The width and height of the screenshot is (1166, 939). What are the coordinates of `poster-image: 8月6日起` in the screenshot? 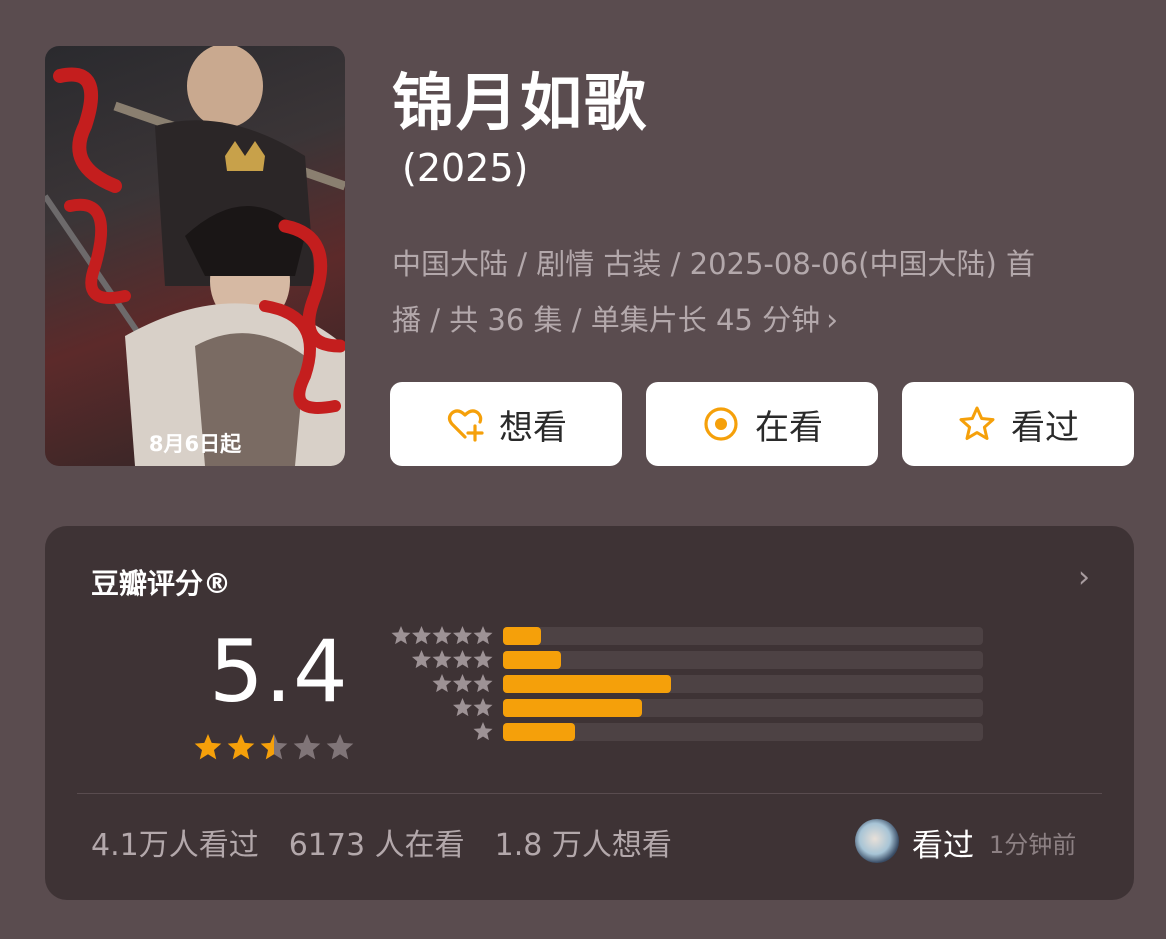 It's located at (195, 256).